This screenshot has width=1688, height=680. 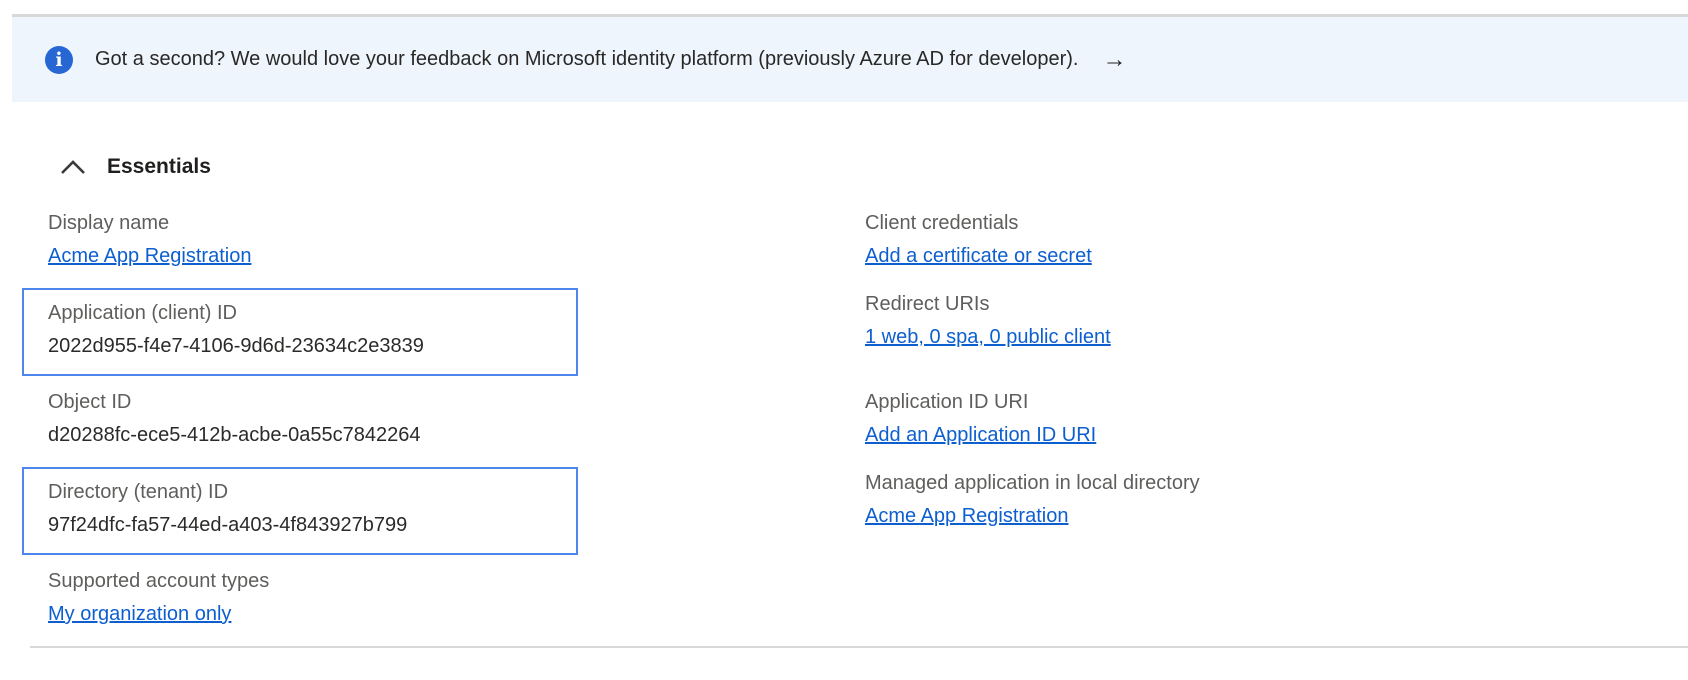 I want to click on application-client-id-value: 2022d955-f4e7-4106-9d6d-23634c2e3839, so click(x=236, y=346).